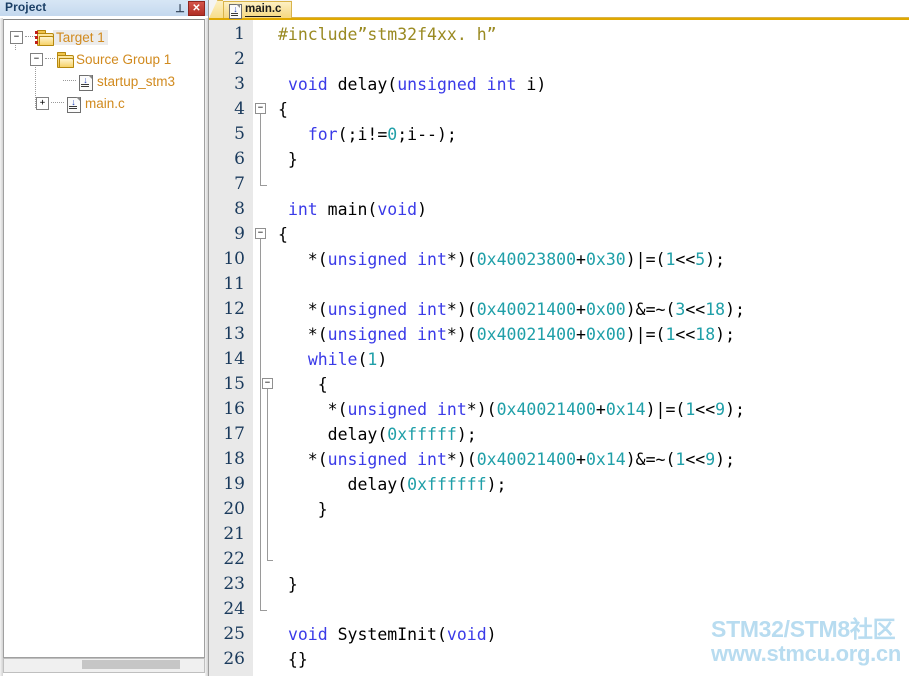 The width and height of the screenshot is (909, 676). I want to click on code-token: *)(, so click(461, 334).